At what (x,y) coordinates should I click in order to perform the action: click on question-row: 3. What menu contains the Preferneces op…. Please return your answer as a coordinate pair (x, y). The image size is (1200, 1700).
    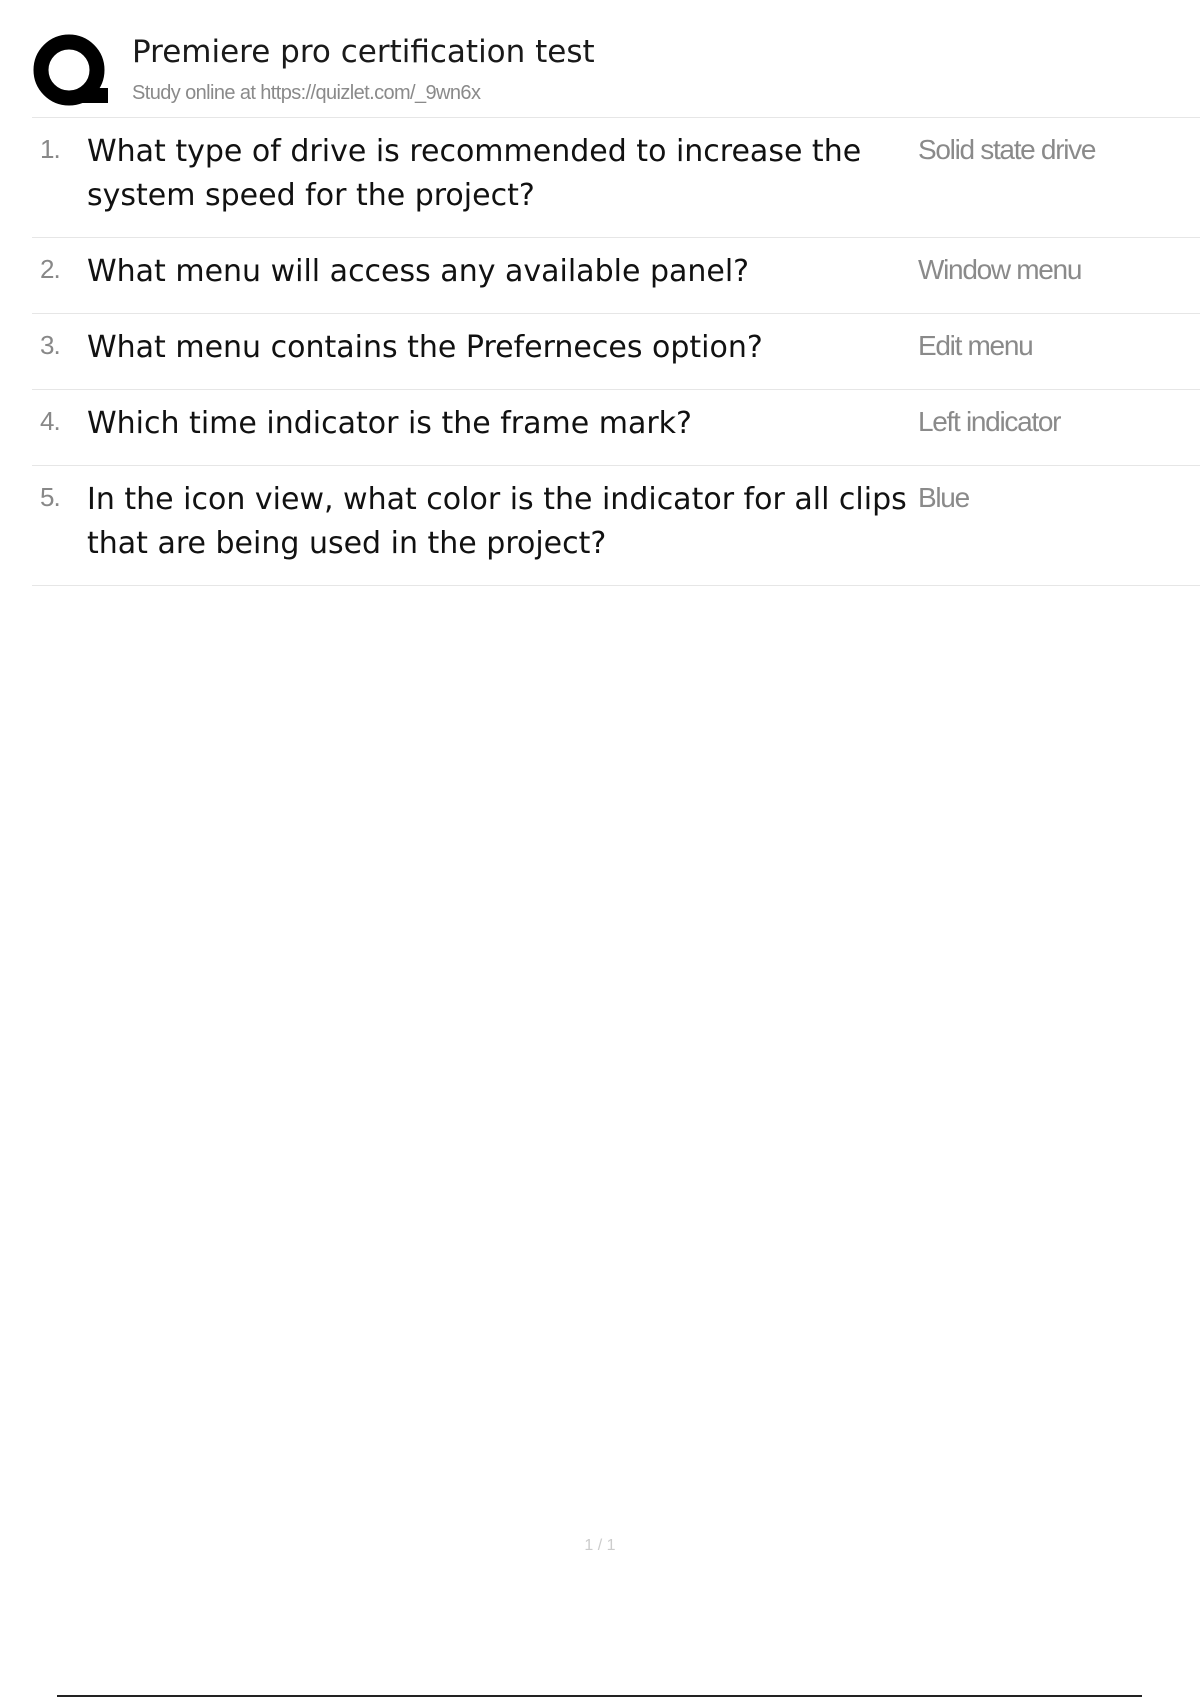
    Looking at the image, I should click on (616, 352).